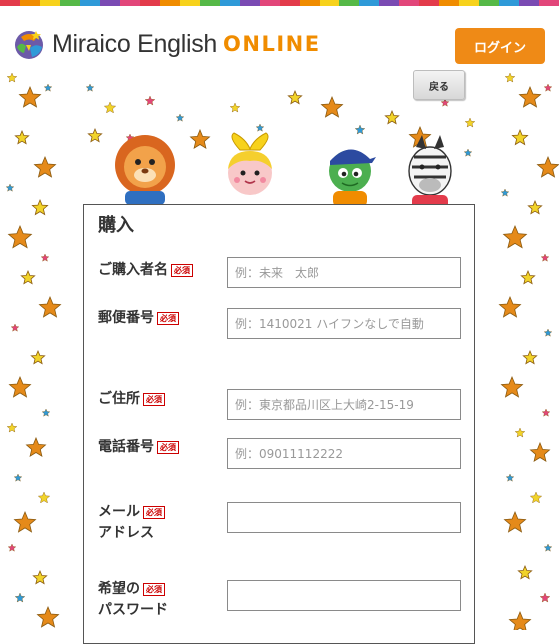 Image resolution: width=559 pixels, height=644 pixels. What do you see at coordinates (344, 517) in the screenshot?
I see `email-input` at bounding box center [344, 517].